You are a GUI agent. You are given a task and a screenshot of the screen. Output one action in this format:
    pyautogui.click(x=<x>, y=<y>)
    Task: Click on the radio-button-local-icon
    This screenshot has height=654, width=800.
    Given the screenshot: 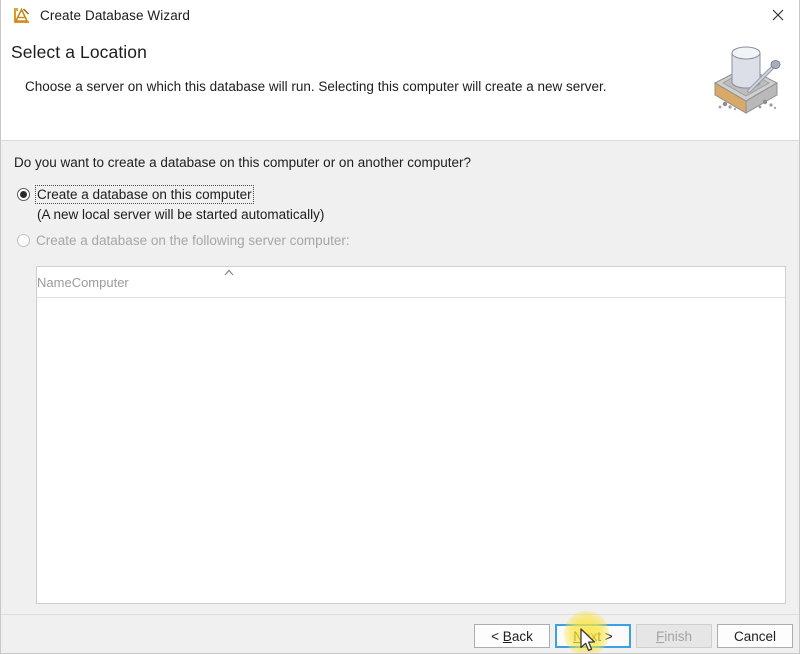 What is the action you would take?
    pyautogui.click(x=23, y=194)
    